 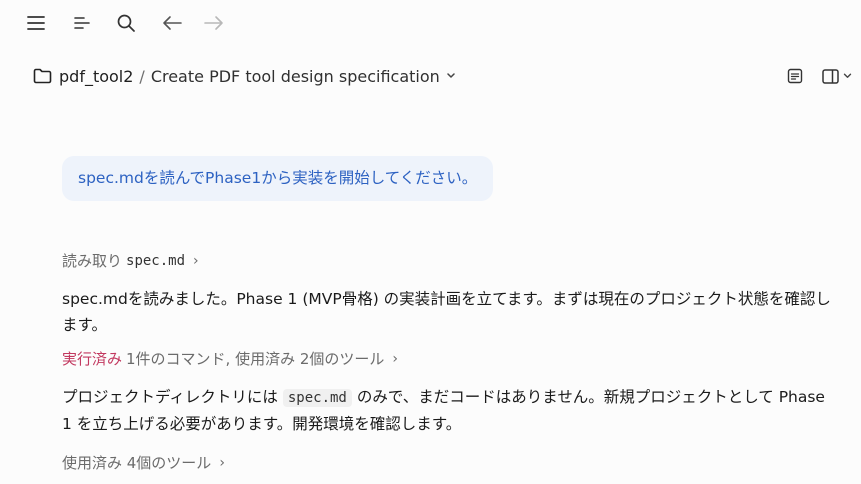 I want to click on tools-step: 使用済み 4個のツール ›, so click(x=143, y=462).